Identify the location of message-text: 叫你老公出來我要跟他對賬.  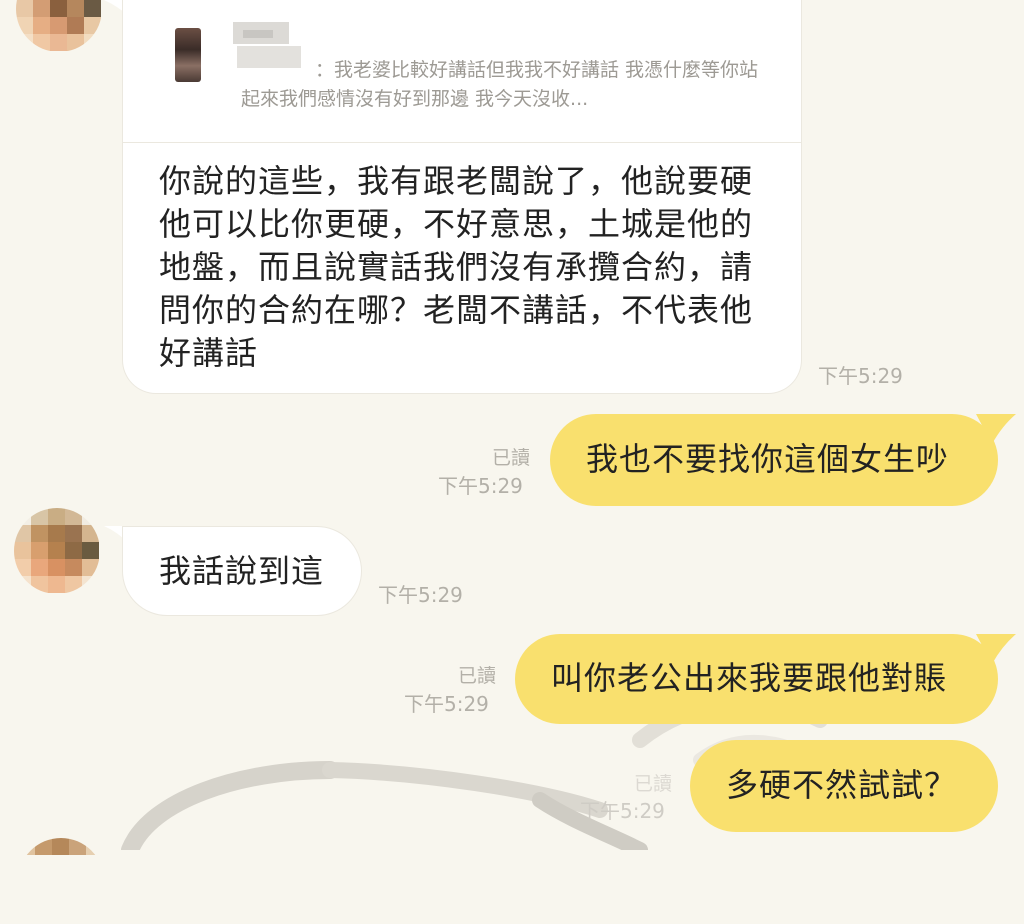
(749, 678).